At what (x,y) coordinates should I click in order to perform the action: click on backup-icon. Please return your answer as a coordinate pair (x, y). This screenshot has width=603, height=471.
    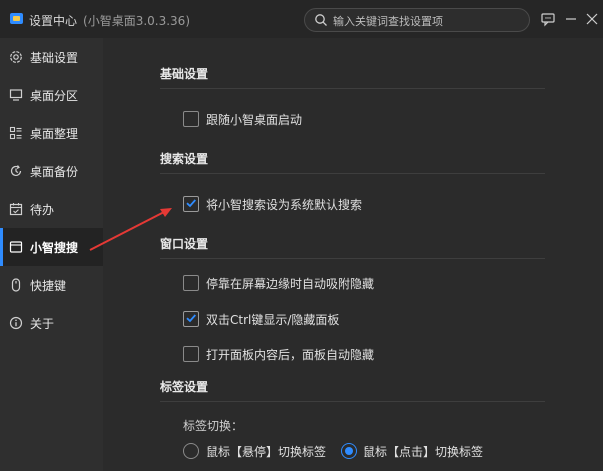
    Looking at the image, I should click on (16, 171).